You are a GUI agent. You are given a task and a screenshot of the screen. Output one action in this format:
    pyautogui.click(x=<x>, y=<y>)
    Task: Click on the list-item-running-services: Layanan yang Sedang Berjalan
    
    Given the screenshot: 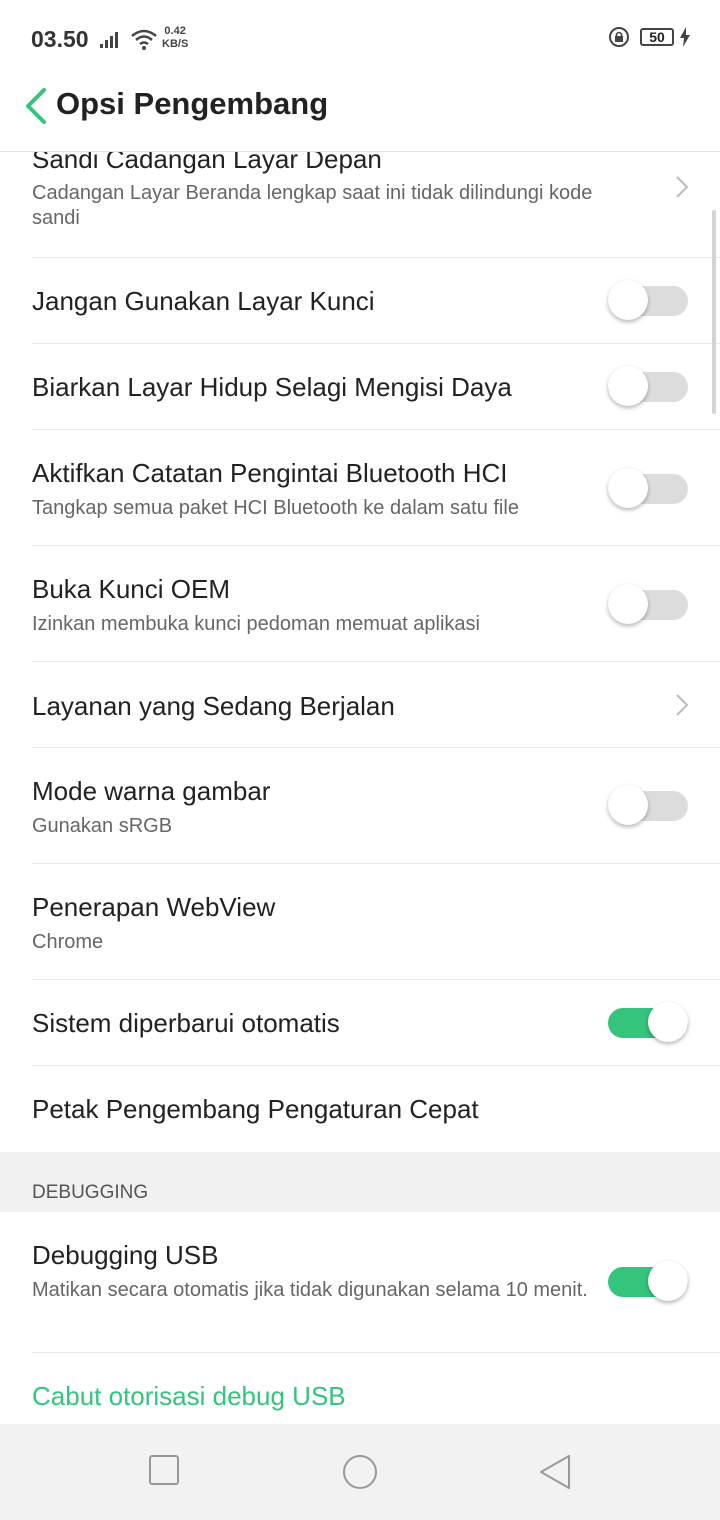 What is the action you would take?
    pyautogui.click(x=360, y=705)
    